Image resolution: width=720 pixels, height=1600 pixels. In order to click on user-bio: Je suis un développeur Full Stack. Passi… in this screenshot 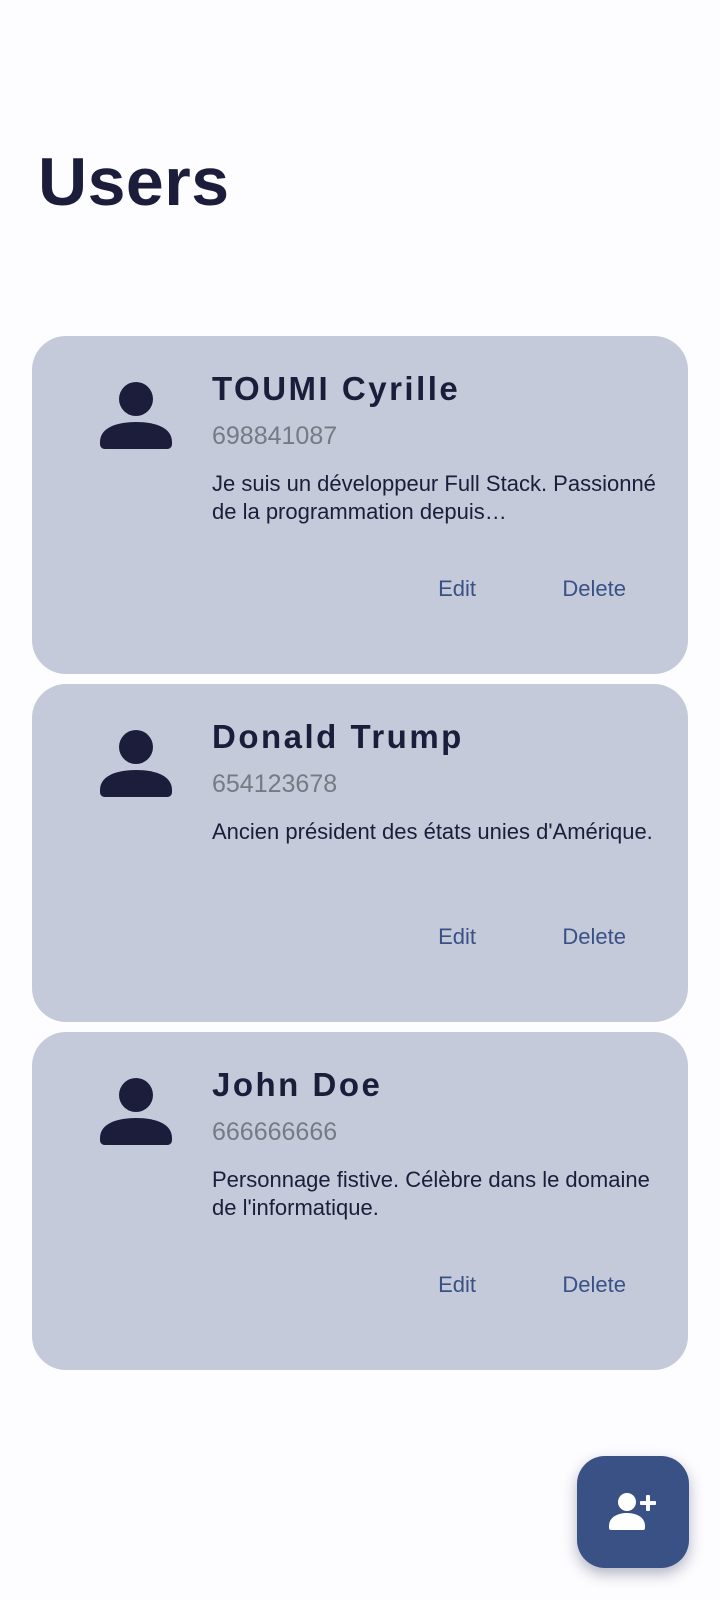, I will do `click(434, 497)`.